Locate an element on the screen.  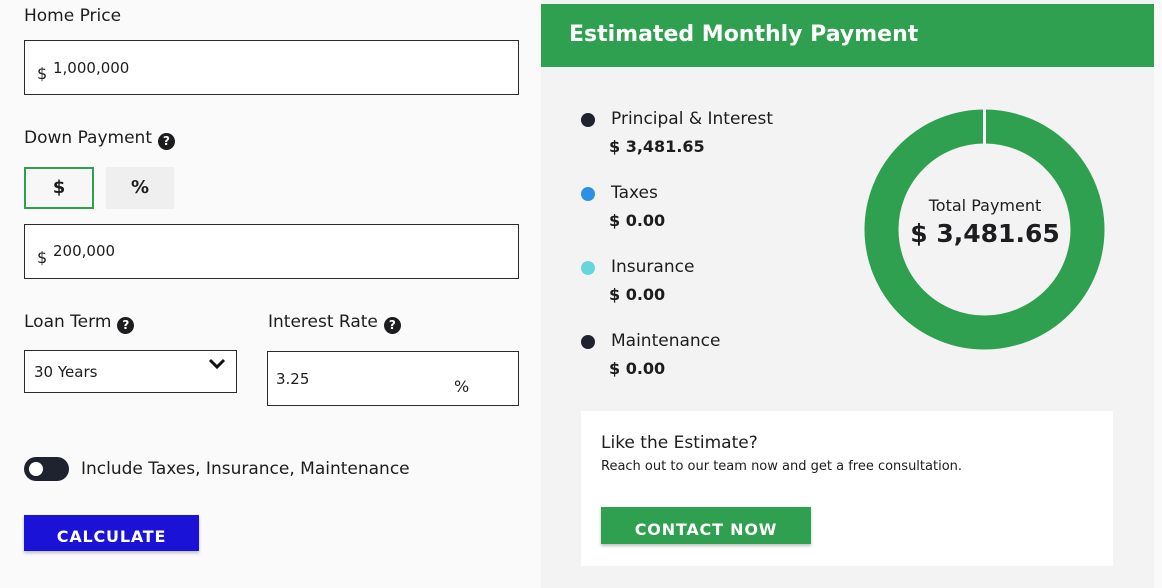
legend-dot-maintenance is located at coordinates (588, 342).